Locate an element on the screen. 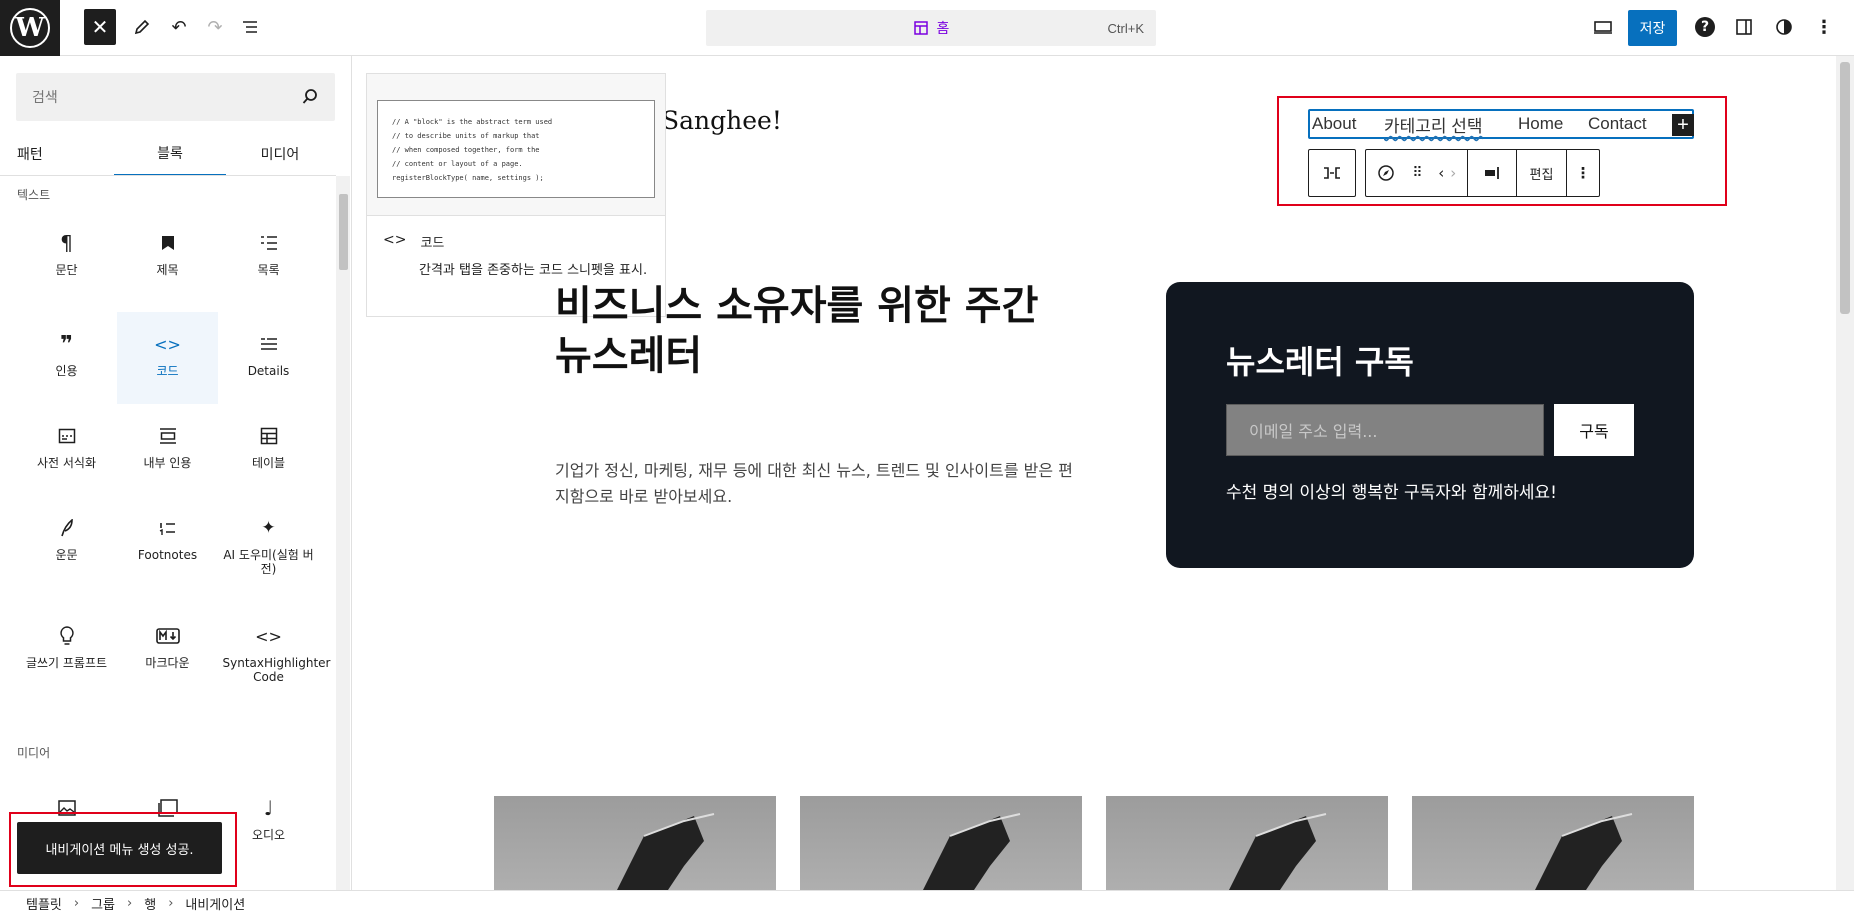 The height and width of the screenshot is (915, 1854). highlight-box-navigation is located at coordinates (1502, 151).